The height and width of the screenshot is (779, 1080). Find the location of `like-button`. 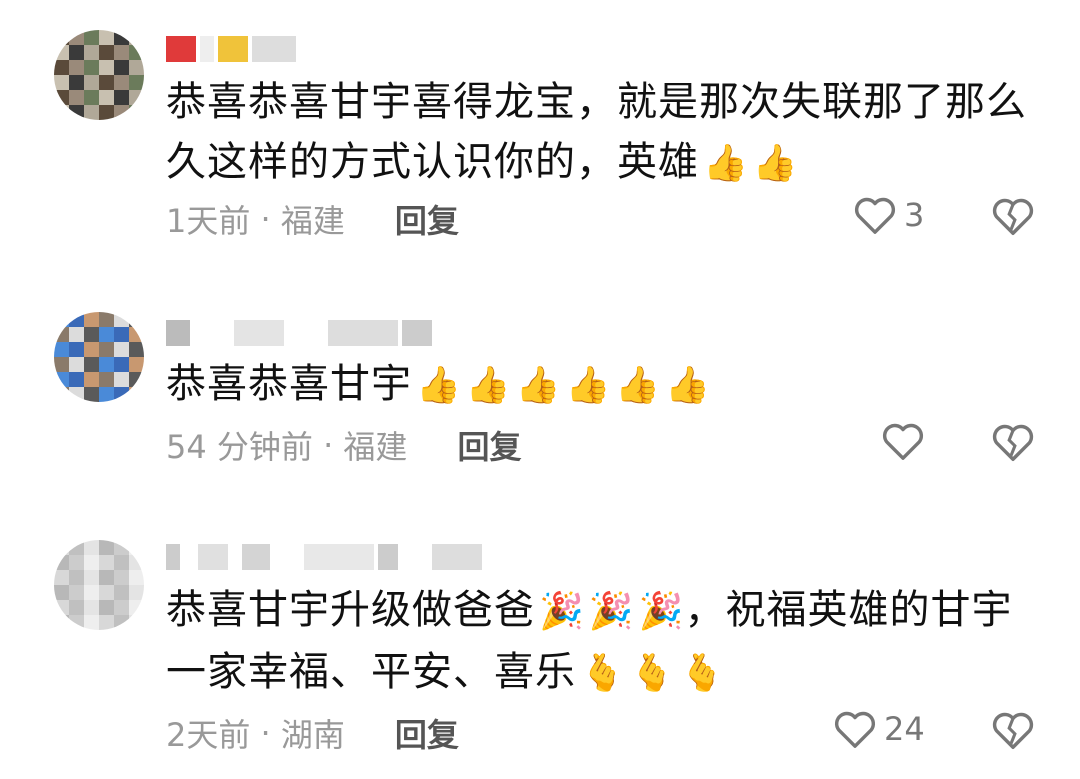

like-button is located at coordinates (906, 441).